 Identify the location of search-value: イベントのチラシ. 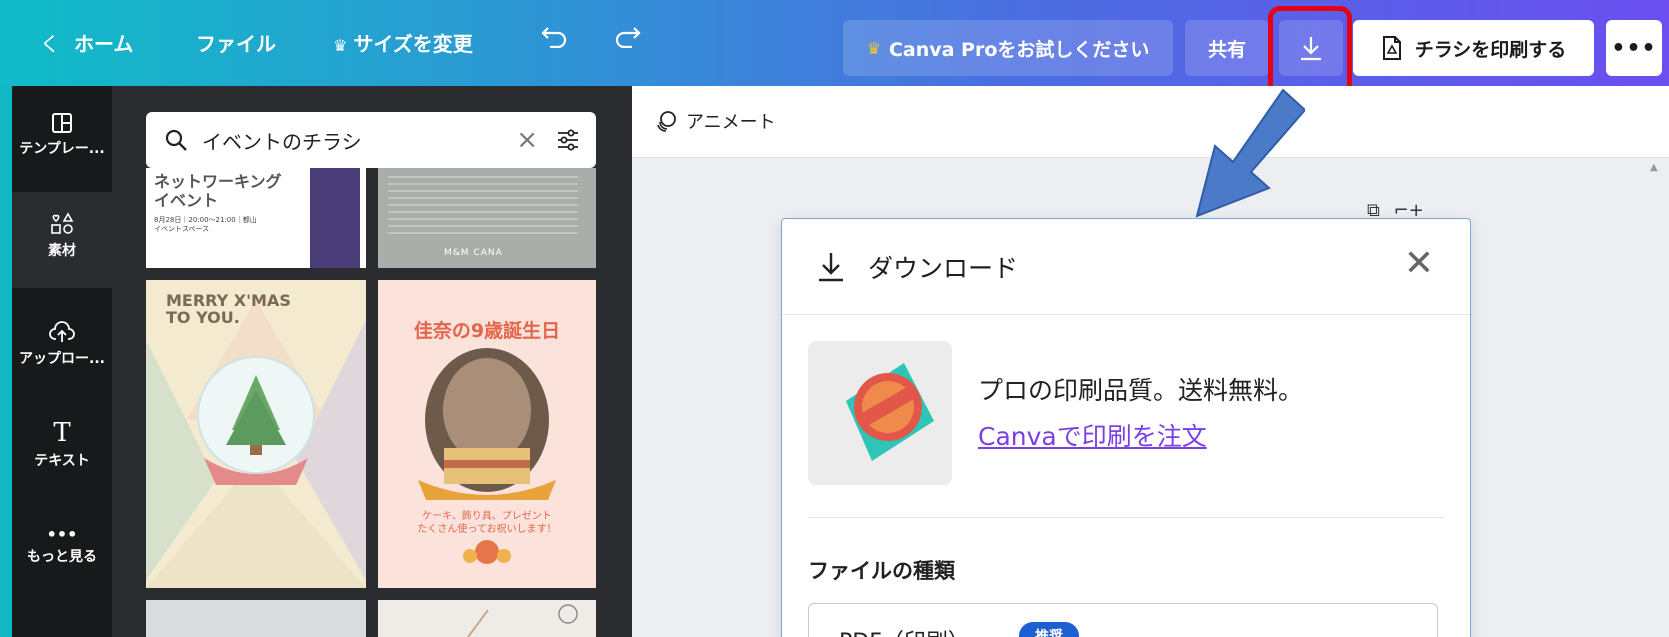
(282, 141).